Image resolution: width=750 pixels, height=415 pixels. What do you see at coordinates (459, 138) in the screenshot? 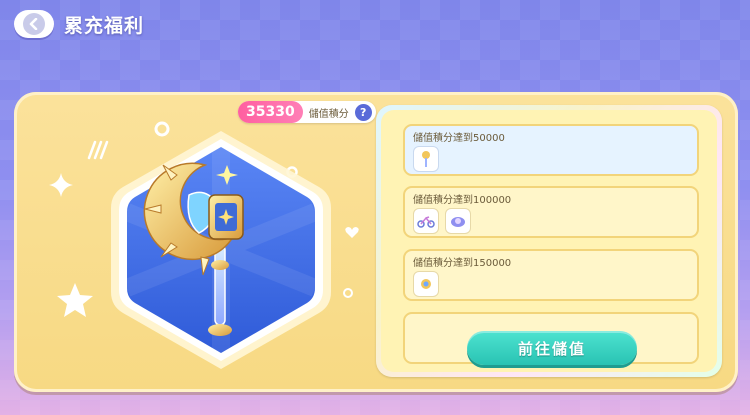
I see `tier-label: 儲值積分達到50000` at bounding box center [459, 138].